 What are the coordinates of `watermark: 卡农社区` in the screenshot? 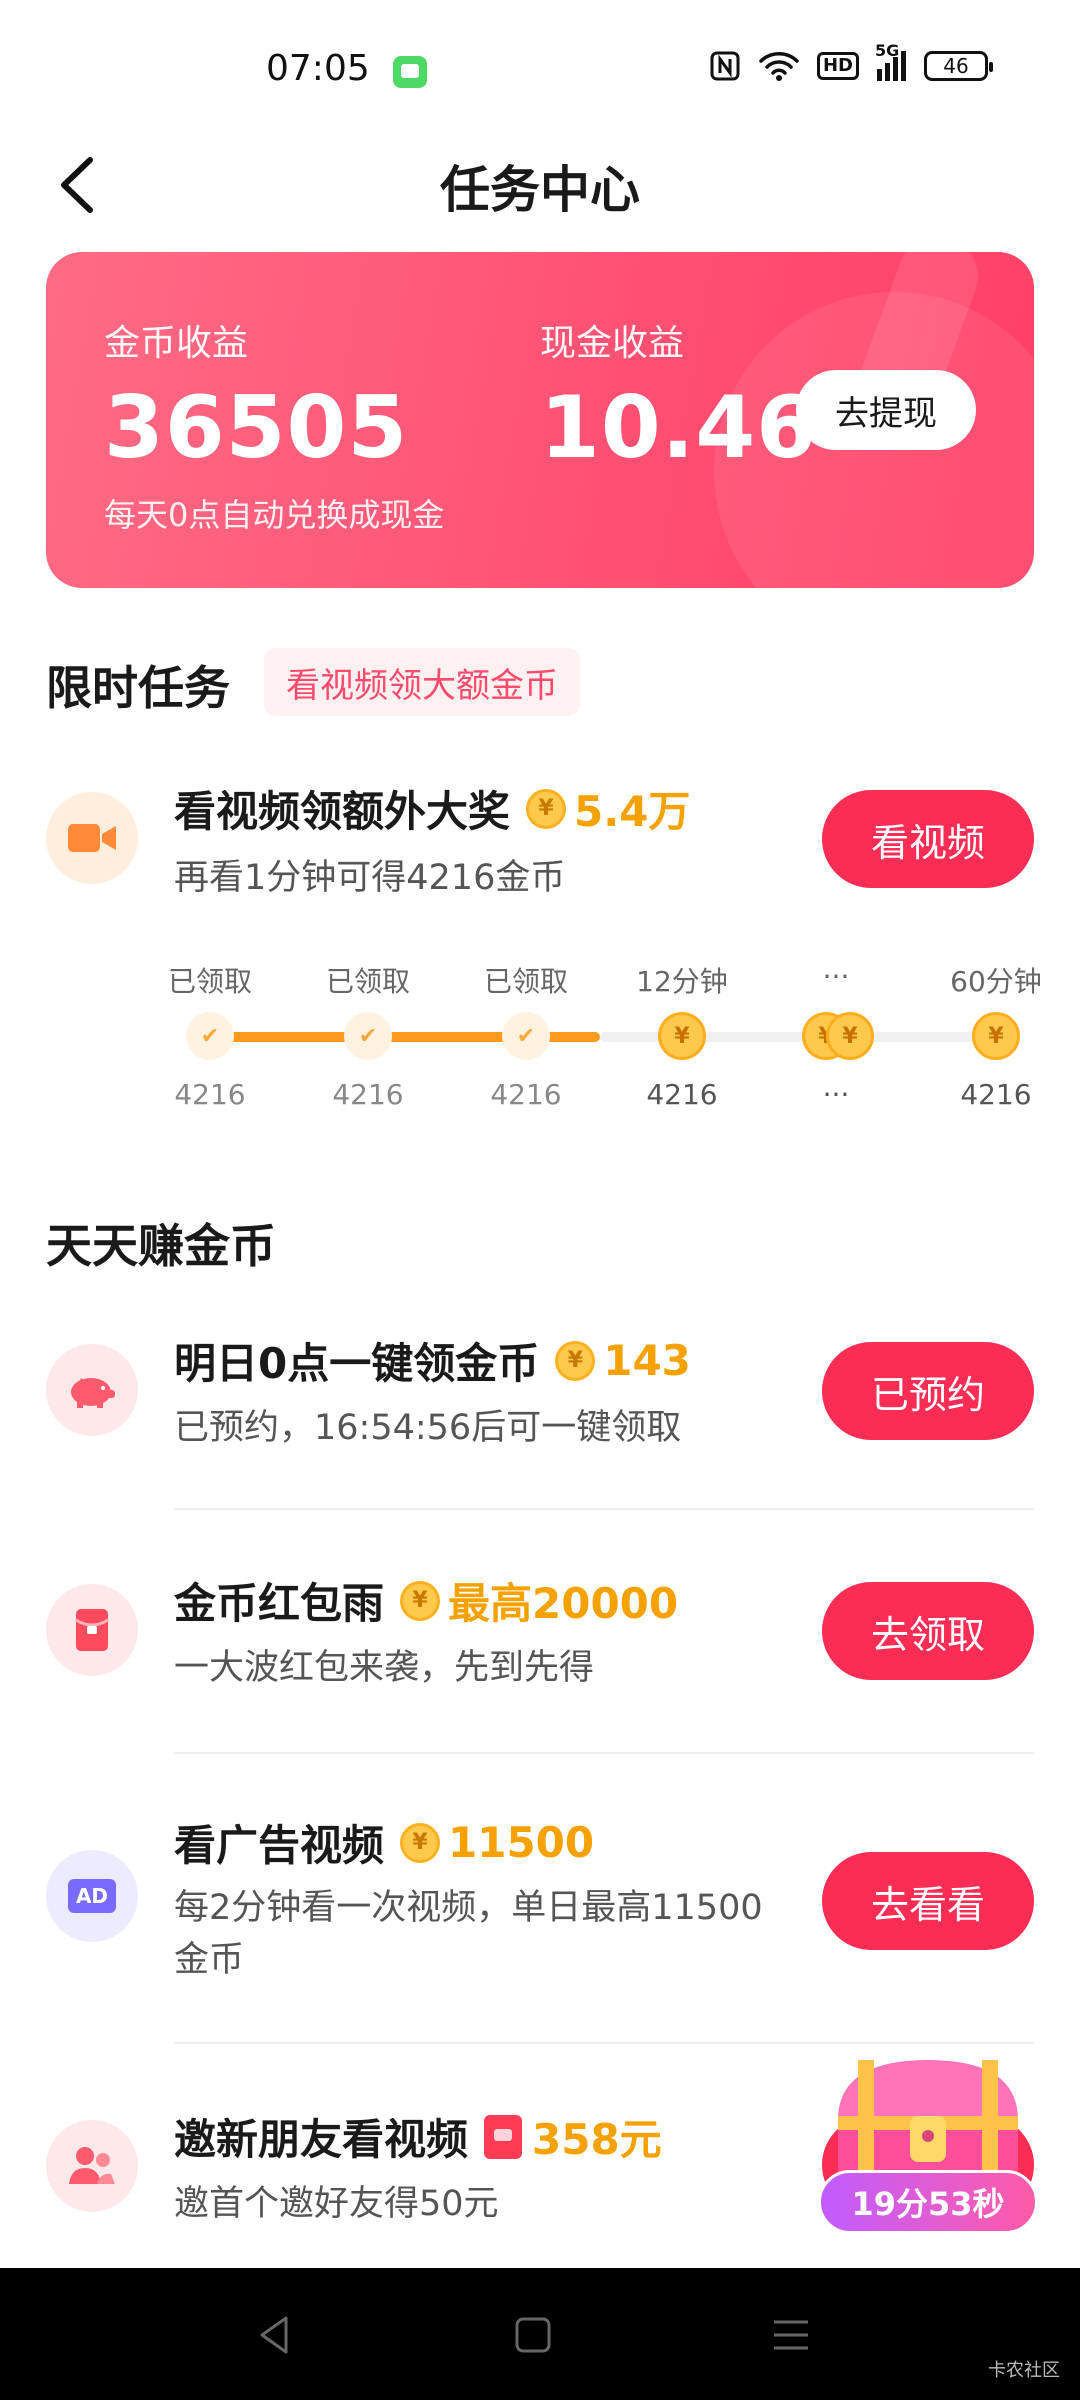 It's located at (1024, 2370).